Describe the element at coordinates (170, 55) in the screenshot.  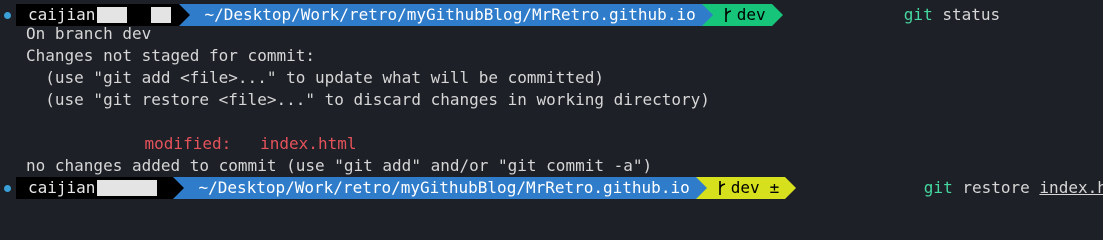
I see `output-line: Changes not staged for commit:` at that location.